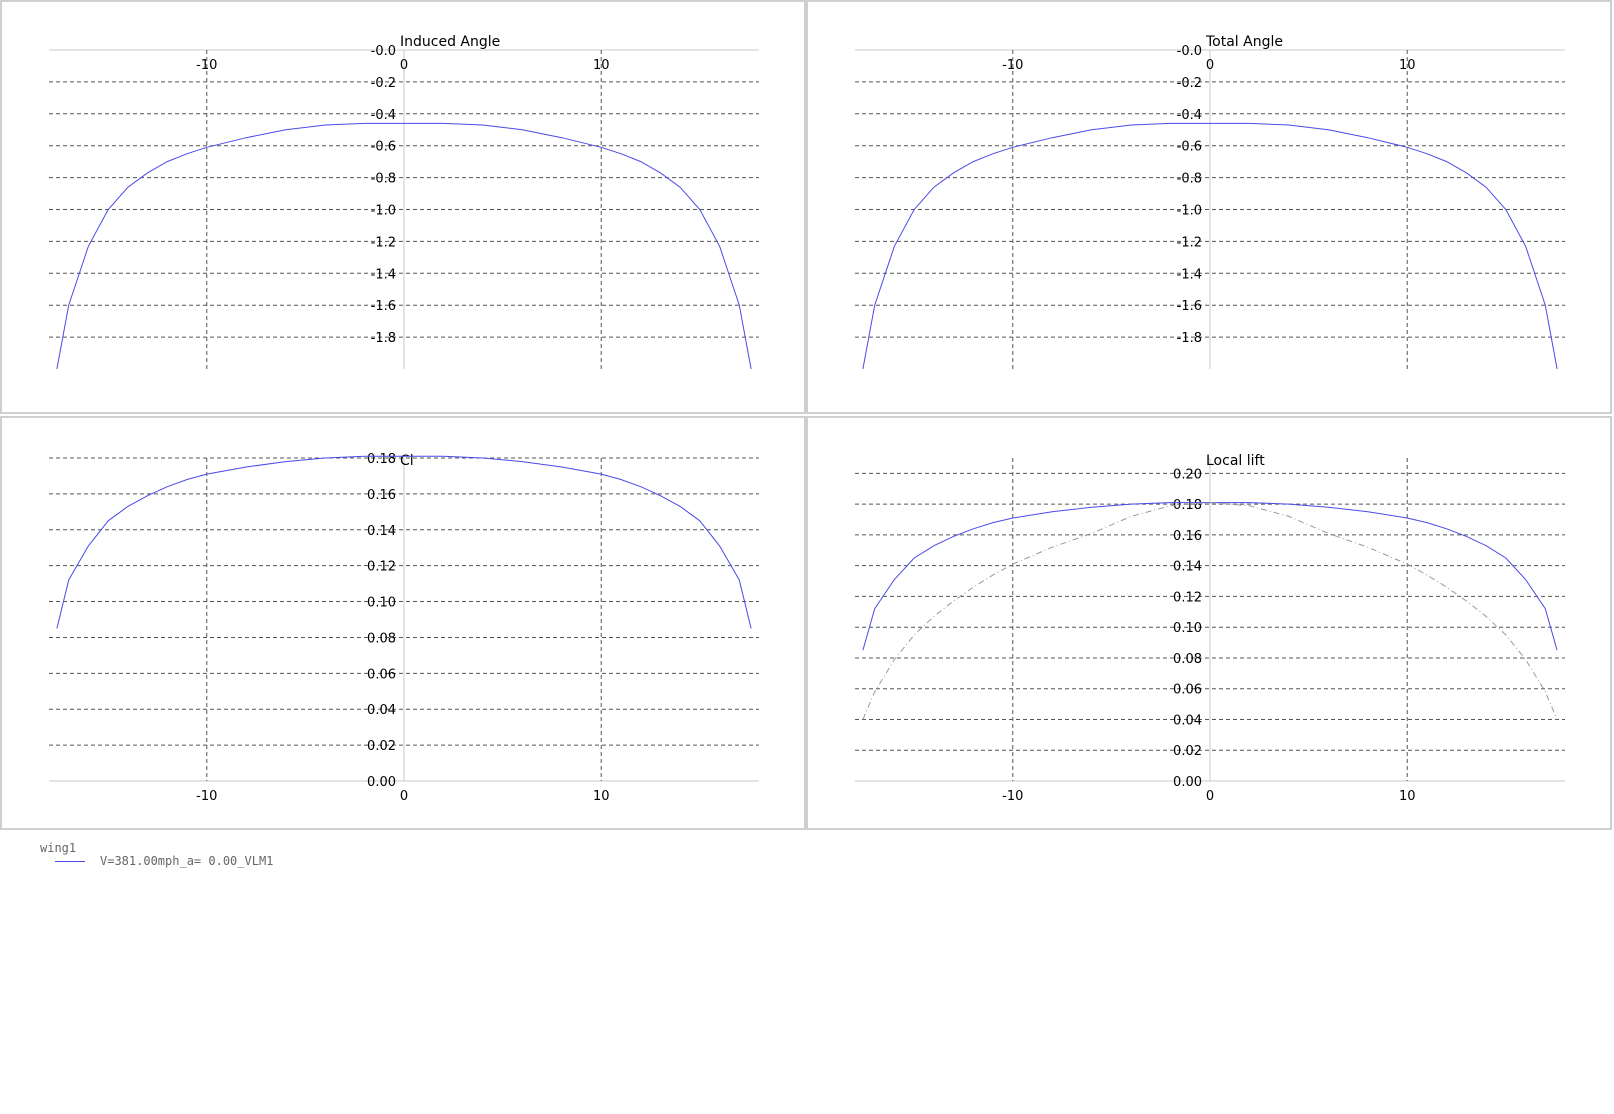  What do you see at coordinates (58, 848) in the screenshot?
I see `legend-object-name: wing1` at bounding box center [58, 848].